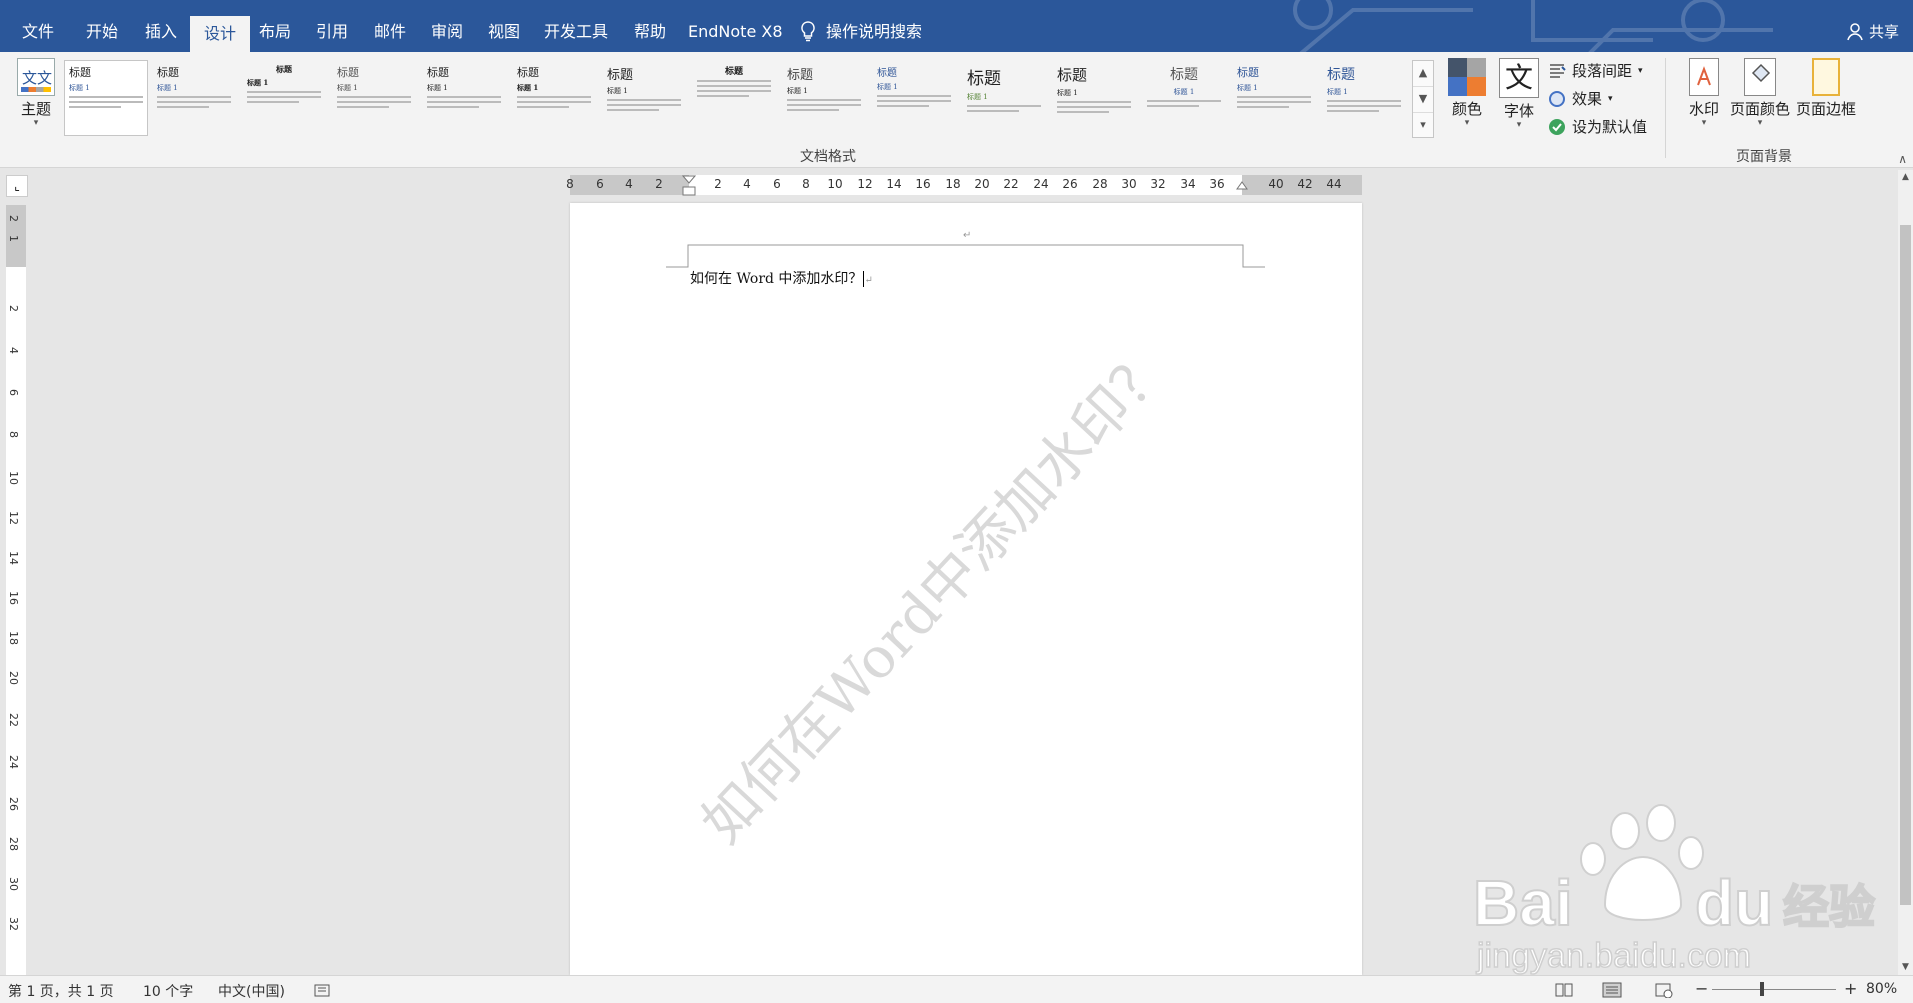 The image size is (1913, 1003). What do you see at coordinates (936, 595) in the screenshot?
I see `watermark-text: 如何在Word中添加水印？` at bounding box center [936, 595].